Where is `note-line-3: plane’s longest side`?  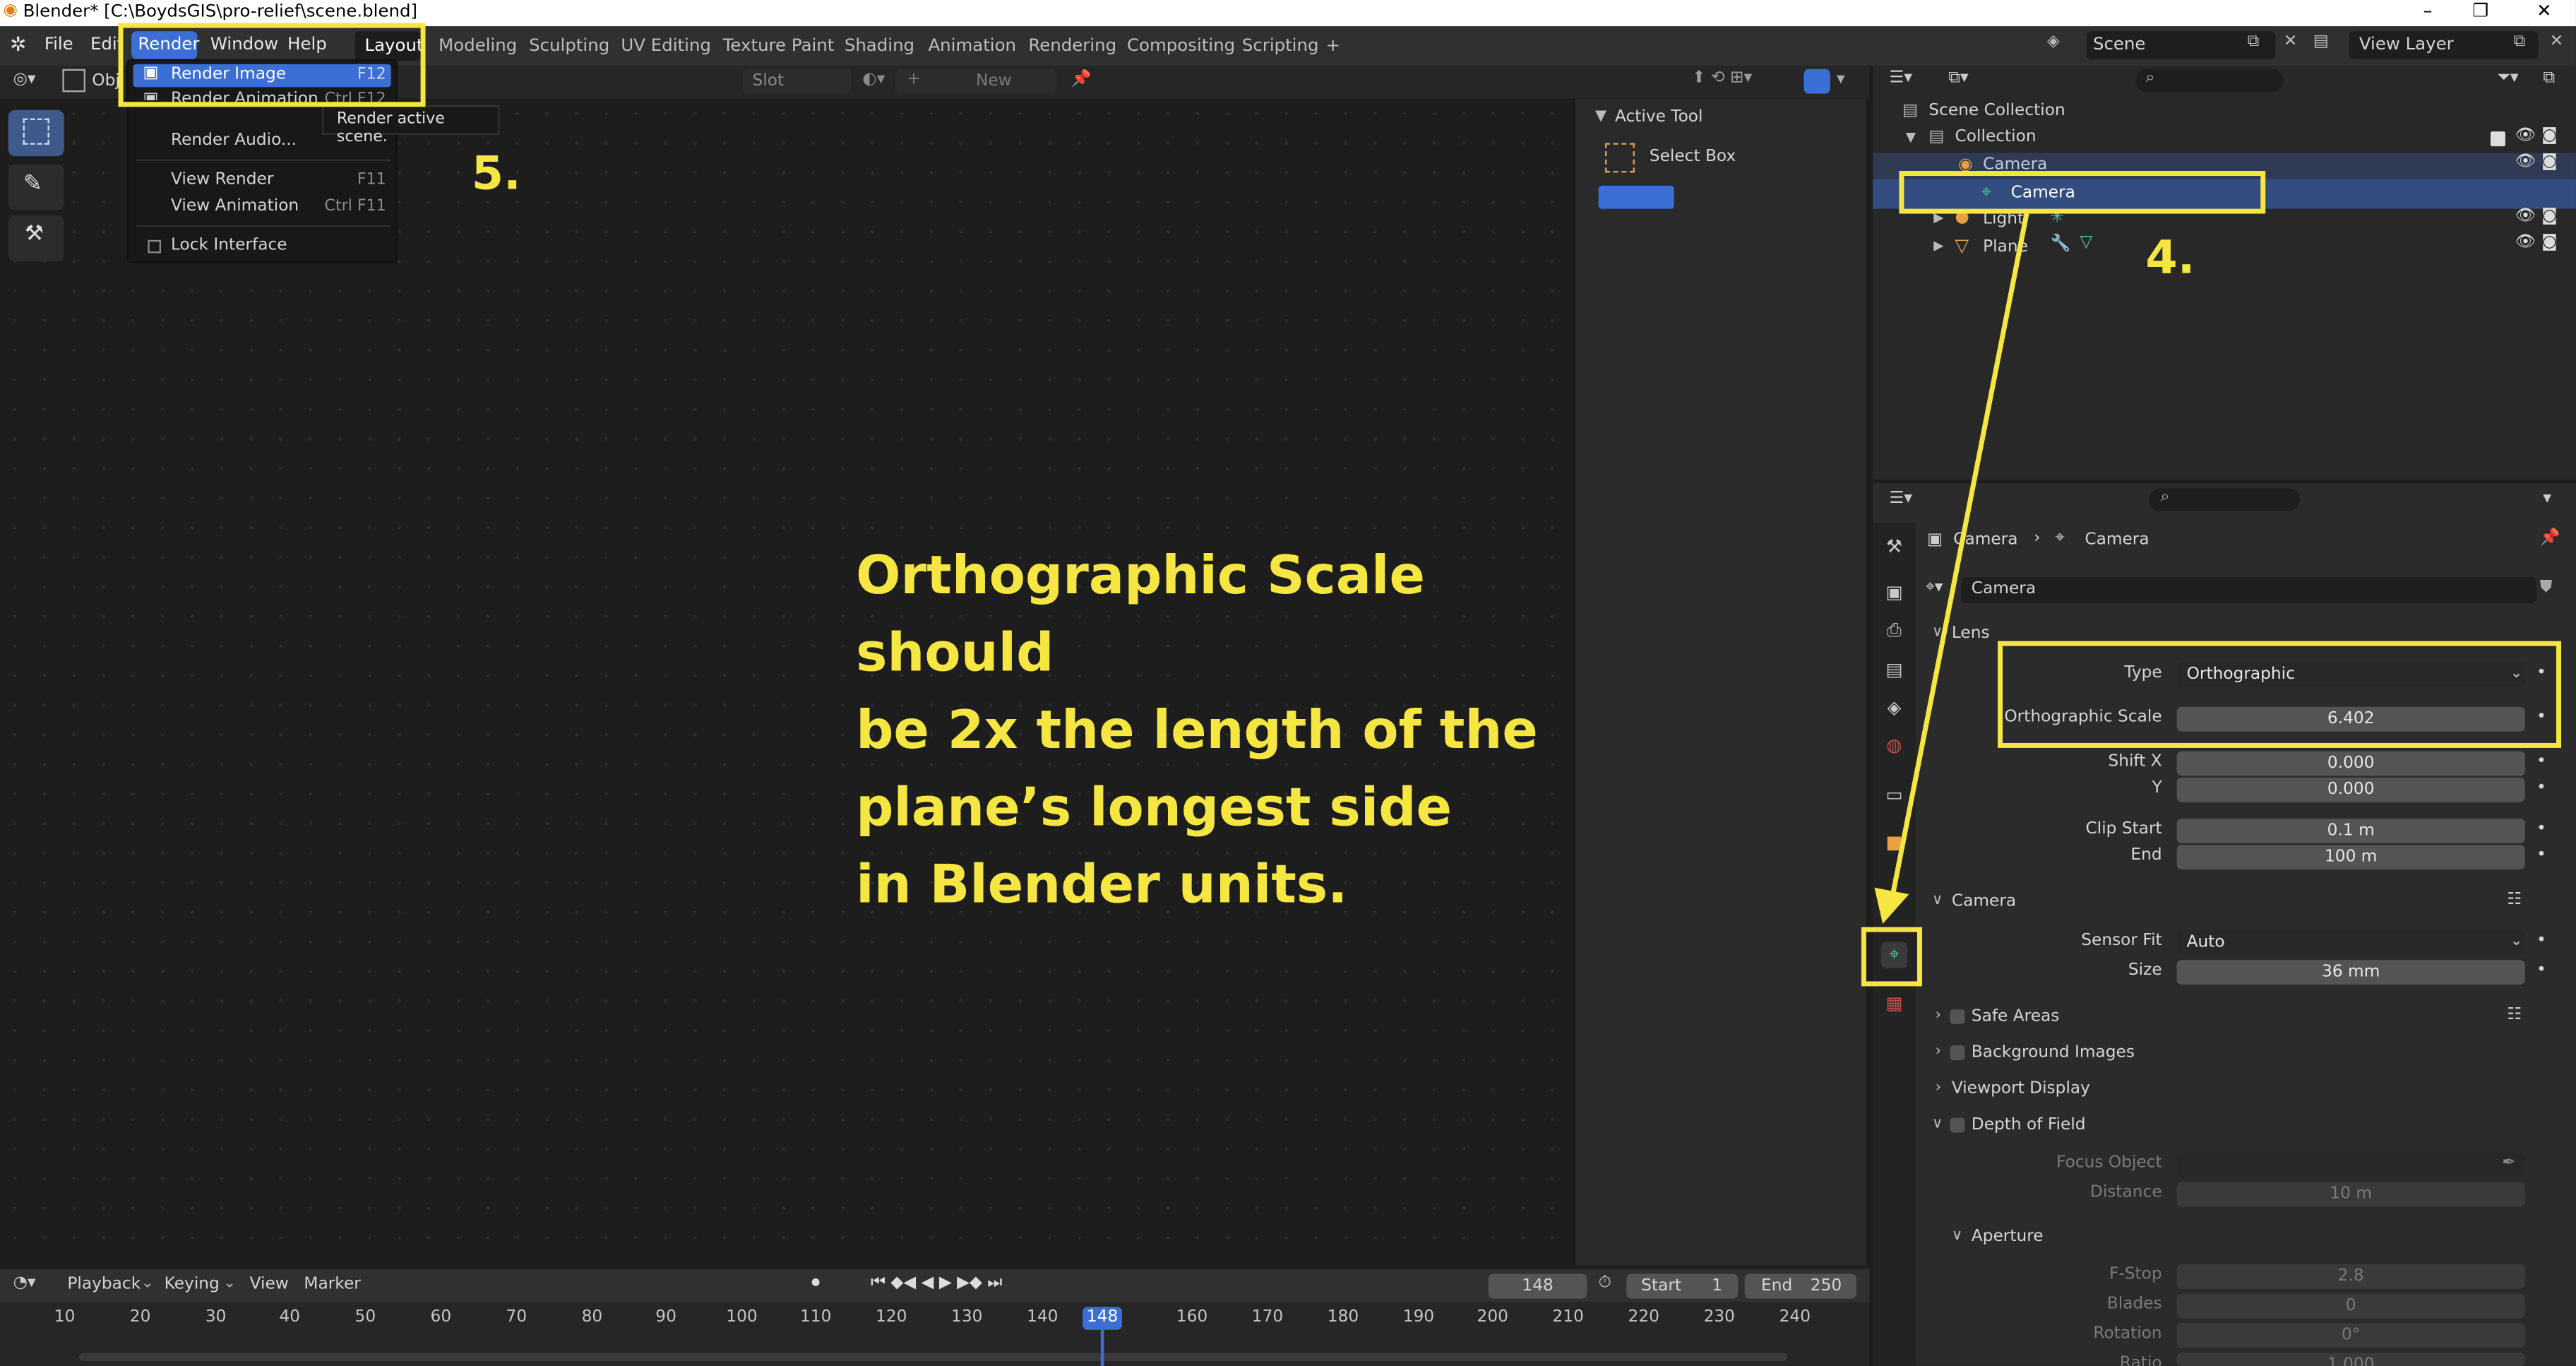 note-line-3: plane’s longest side is located at coordinates (1154, 807).